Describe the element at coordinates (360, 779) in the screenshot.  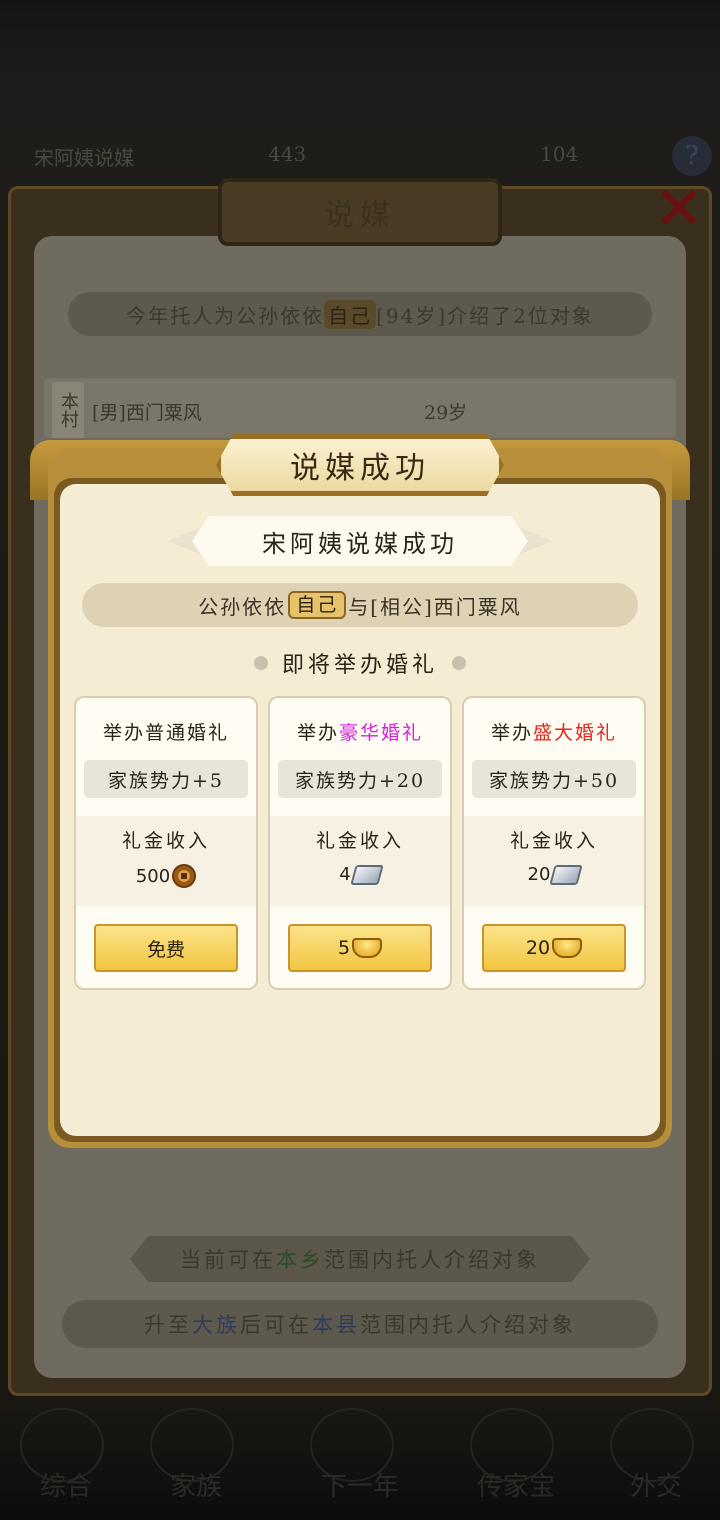
I see `card-power: 家族势力+20` at that location.